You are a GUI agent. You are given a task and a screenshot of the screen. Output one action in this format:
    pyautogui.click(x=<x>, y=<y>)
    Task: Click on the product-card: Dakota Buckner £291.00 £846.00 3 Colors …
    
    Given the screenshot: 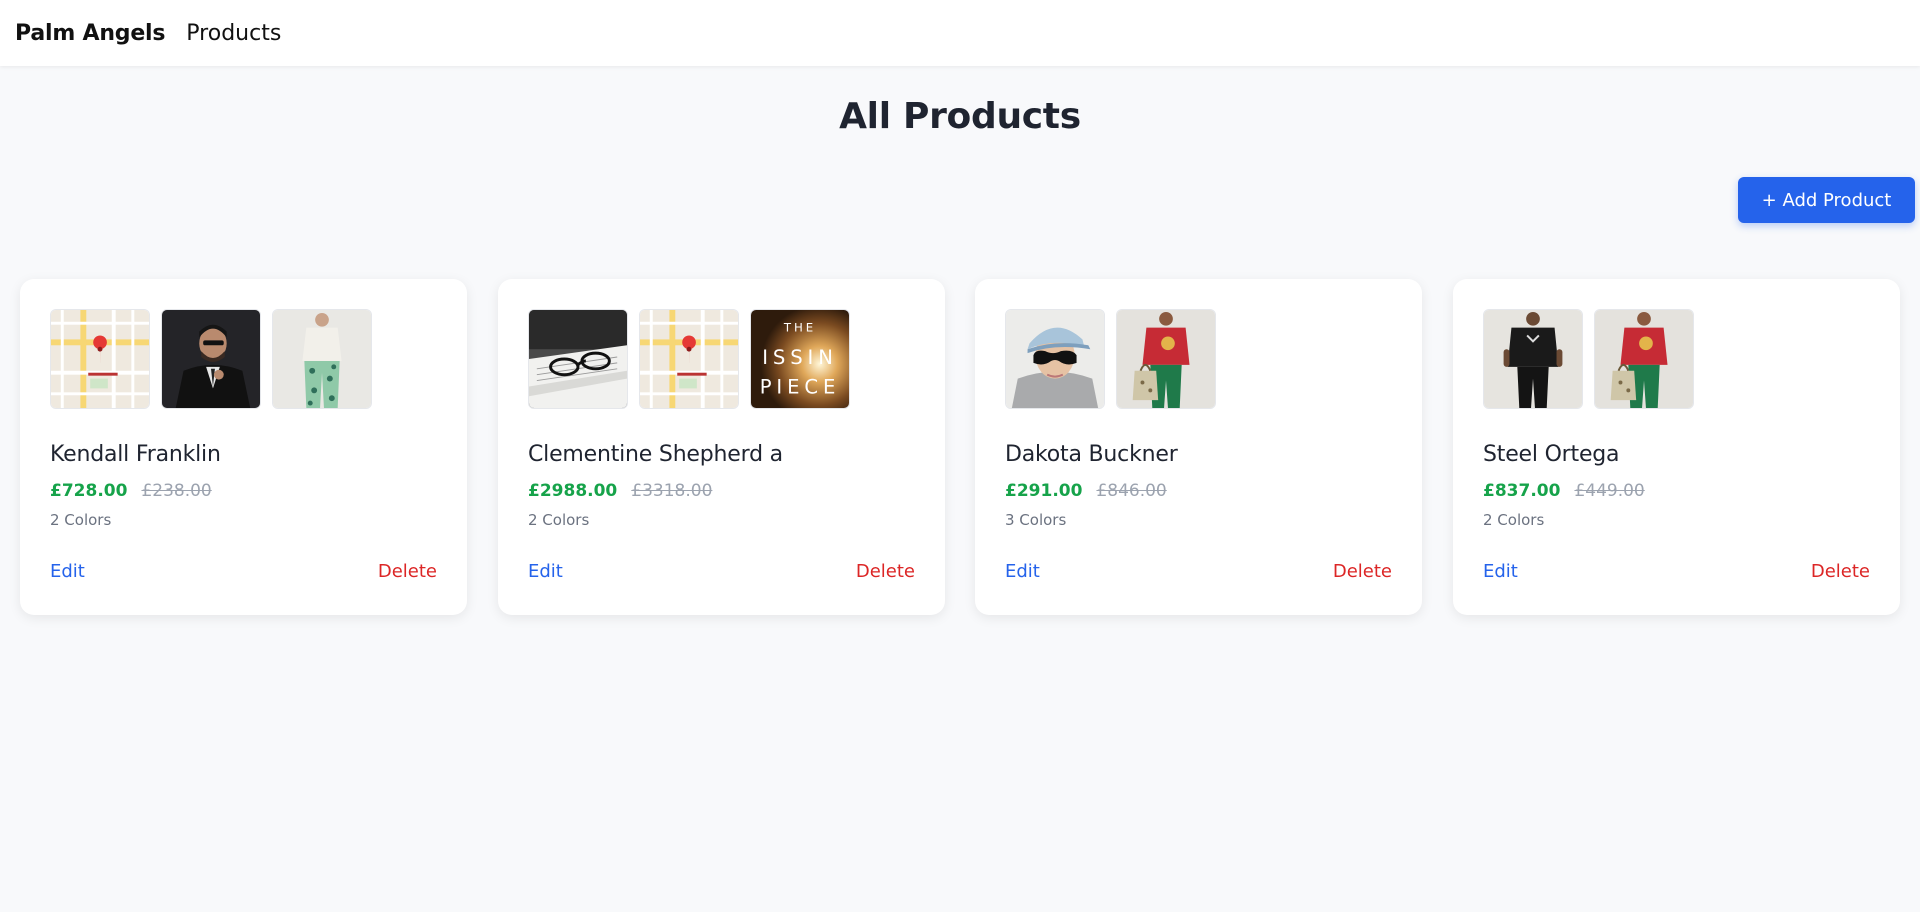 What is the action you would take?
    pyautogui.click(x=1198, y=447)
    